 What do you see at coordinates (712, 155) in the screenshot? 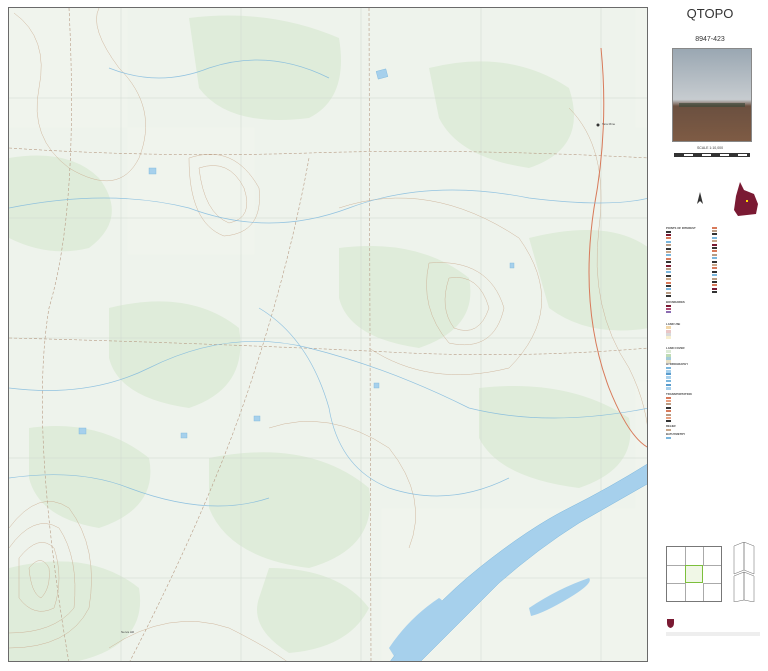
I see `scale-bar` at bounding box center [712, 155].